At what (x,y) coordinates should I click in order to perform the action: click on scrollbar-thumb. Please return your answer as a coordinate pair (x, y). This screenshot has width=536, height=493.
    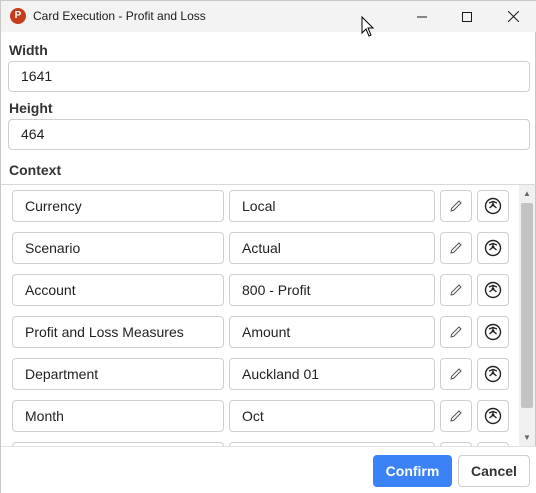
    Looking at the image, I should click on (527, 305).